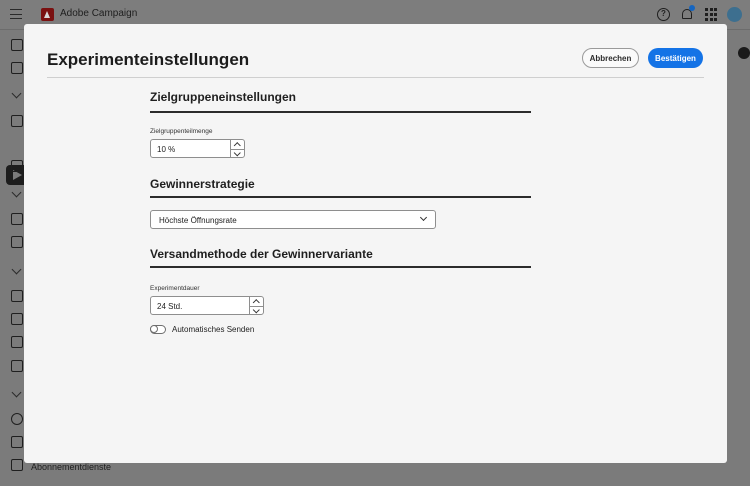 This screenshot has height=486, width=750. I want to click on app-title: Adobe Campaign, so click(99, 13).